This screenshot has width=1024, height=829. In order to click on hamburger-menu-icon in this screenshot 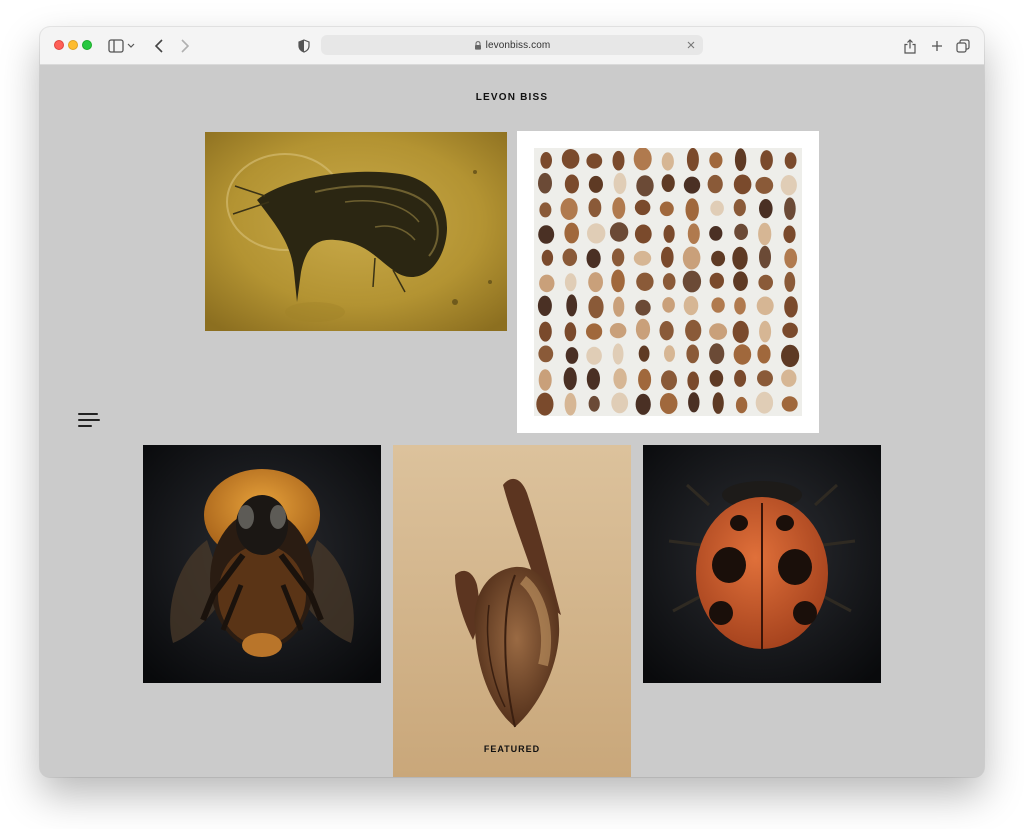, I will do `click(91, 420)`.